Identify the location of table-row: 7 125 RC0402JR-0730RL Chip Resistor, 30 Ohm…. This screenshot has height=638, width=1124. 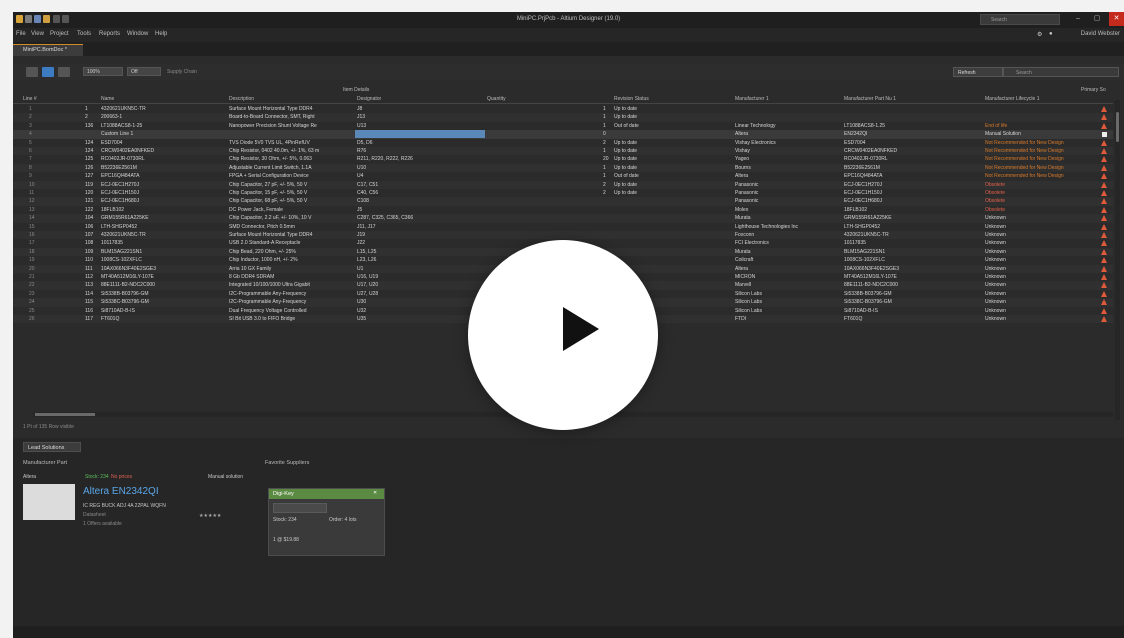
(563, 159).